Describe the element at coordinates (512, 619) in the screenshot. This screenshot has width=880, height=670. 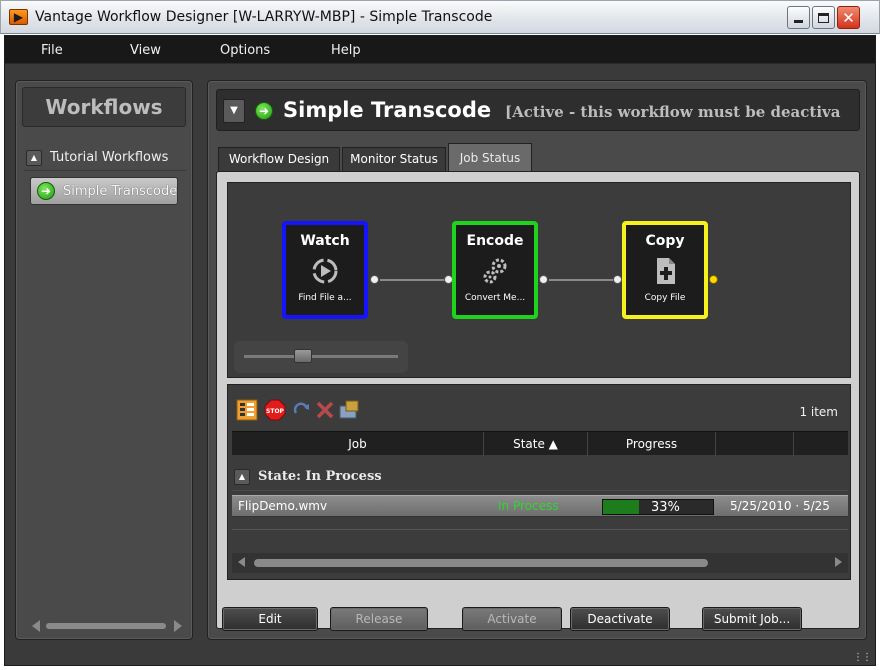
I see `activate-button: Activate` at that location.